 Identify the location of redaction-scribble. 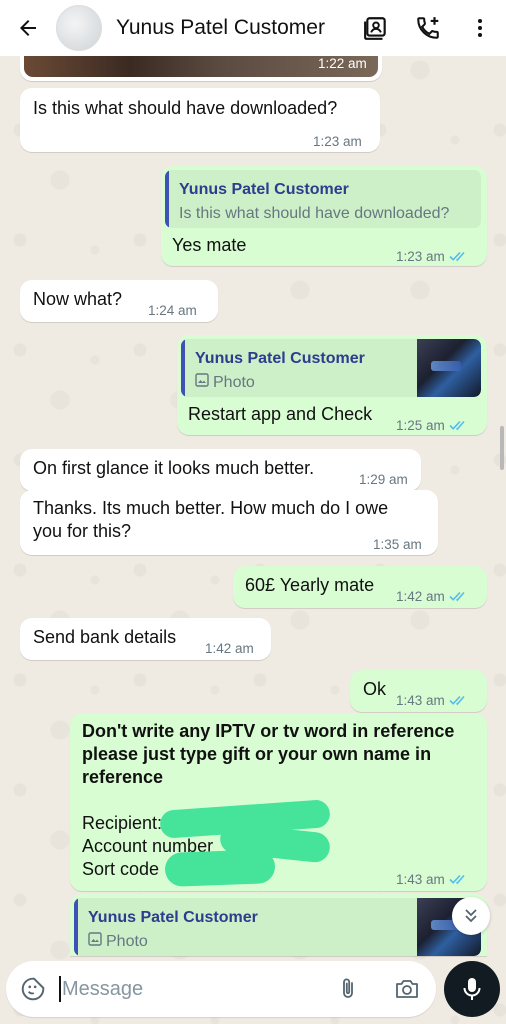
(220, 868).